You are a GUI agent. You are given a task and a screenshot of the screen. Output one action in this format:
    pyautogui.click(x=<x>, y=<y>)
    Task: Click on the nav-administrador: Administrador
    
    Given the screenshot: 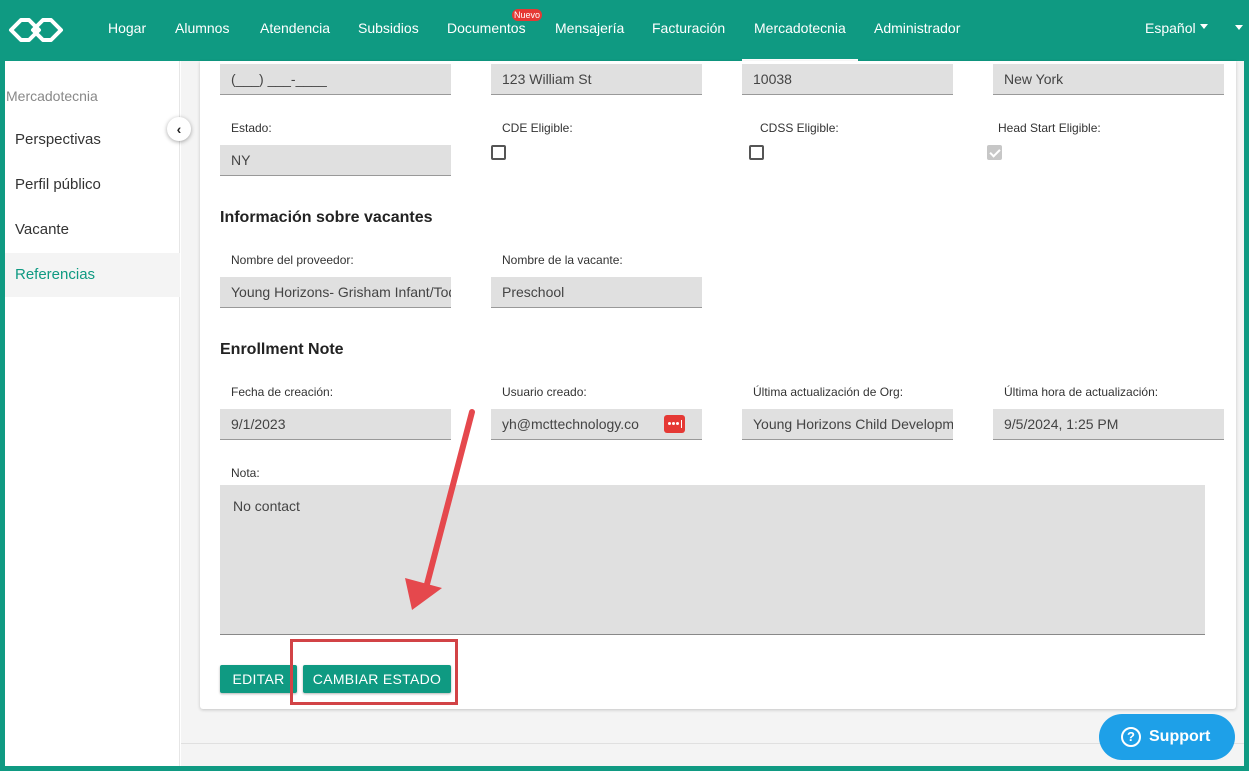 What is the action you would take?
    pyautogui.click(x=917, y=33)
    